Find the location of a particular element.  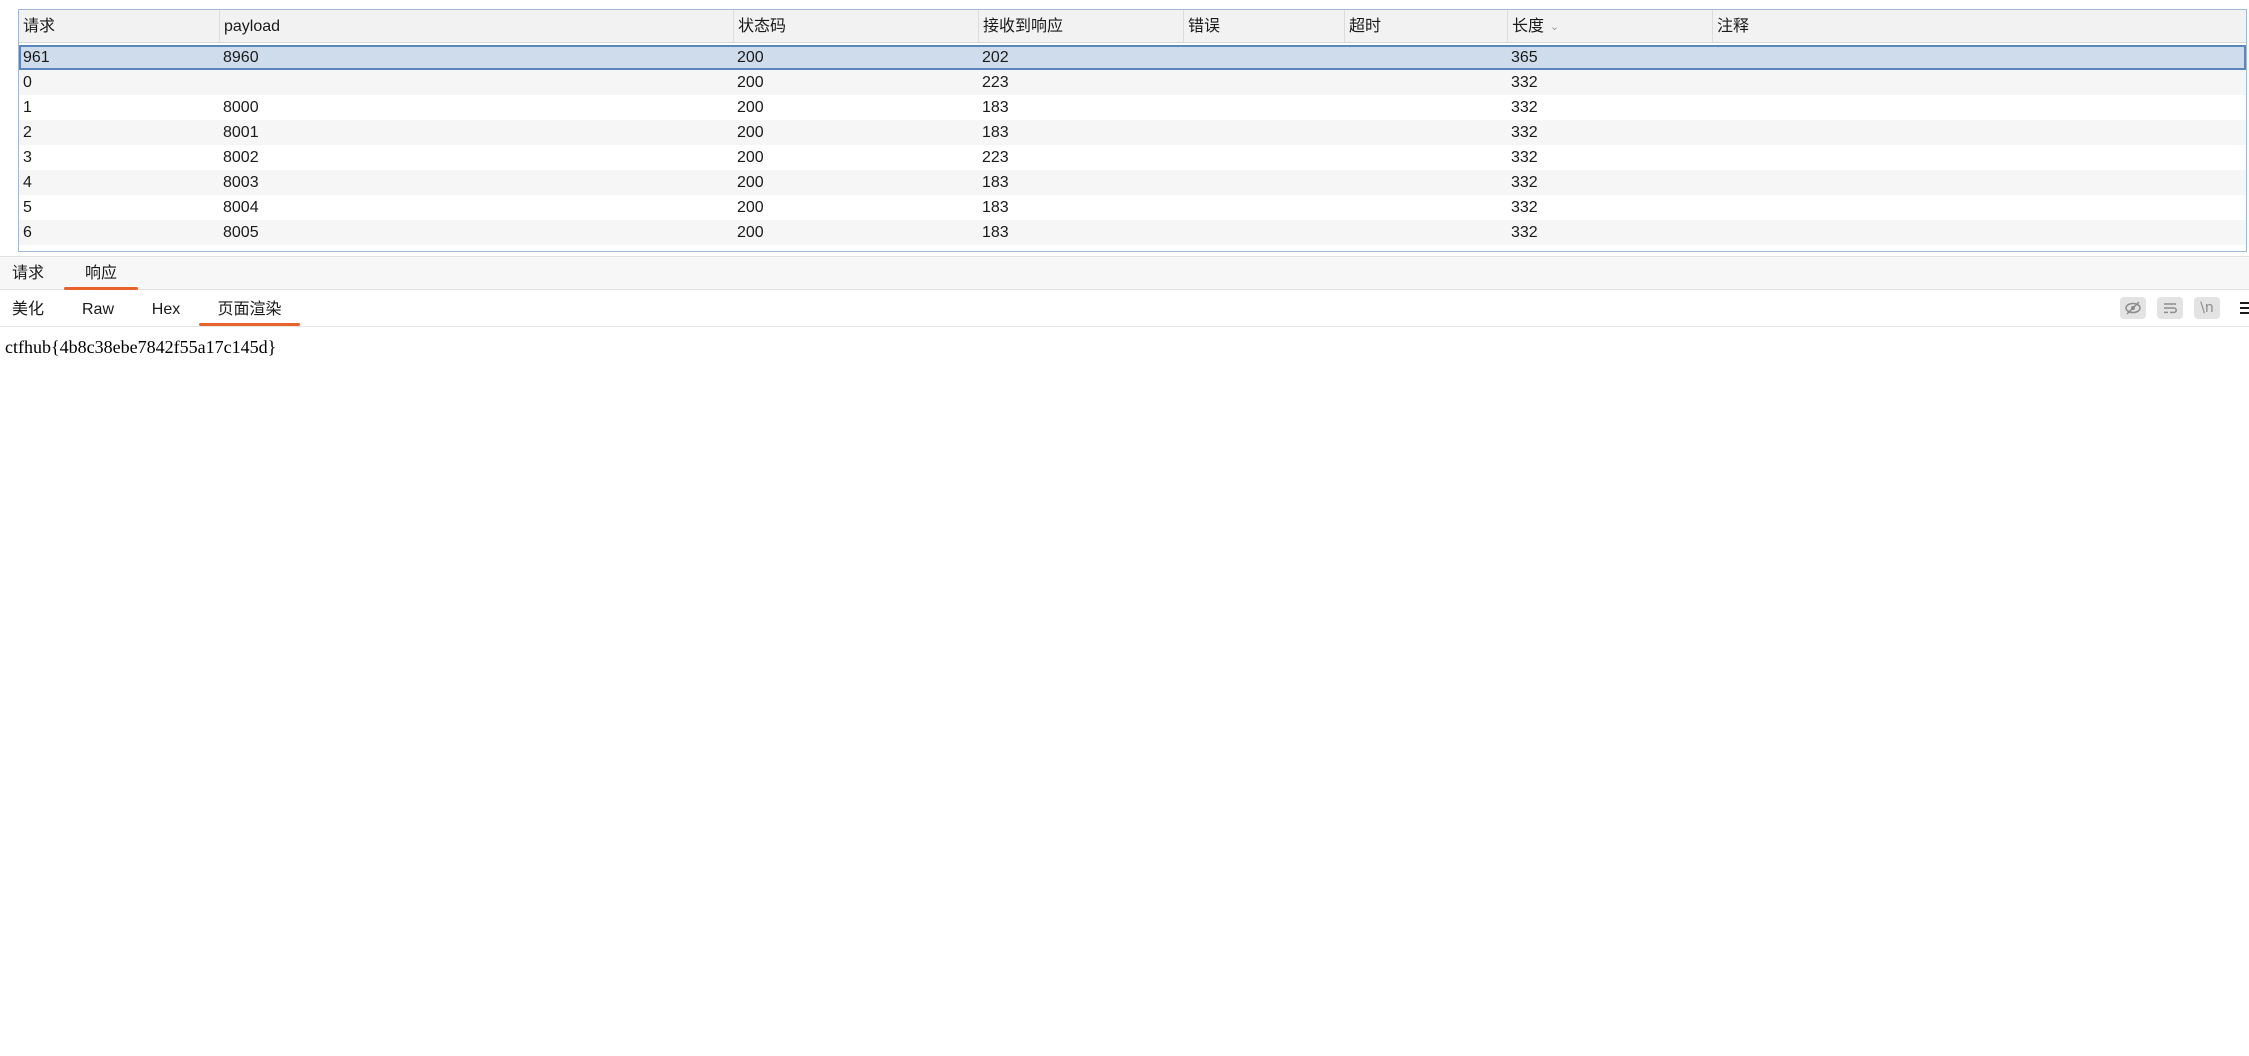

cell-request: 2 is located at coordinates (27, 132).